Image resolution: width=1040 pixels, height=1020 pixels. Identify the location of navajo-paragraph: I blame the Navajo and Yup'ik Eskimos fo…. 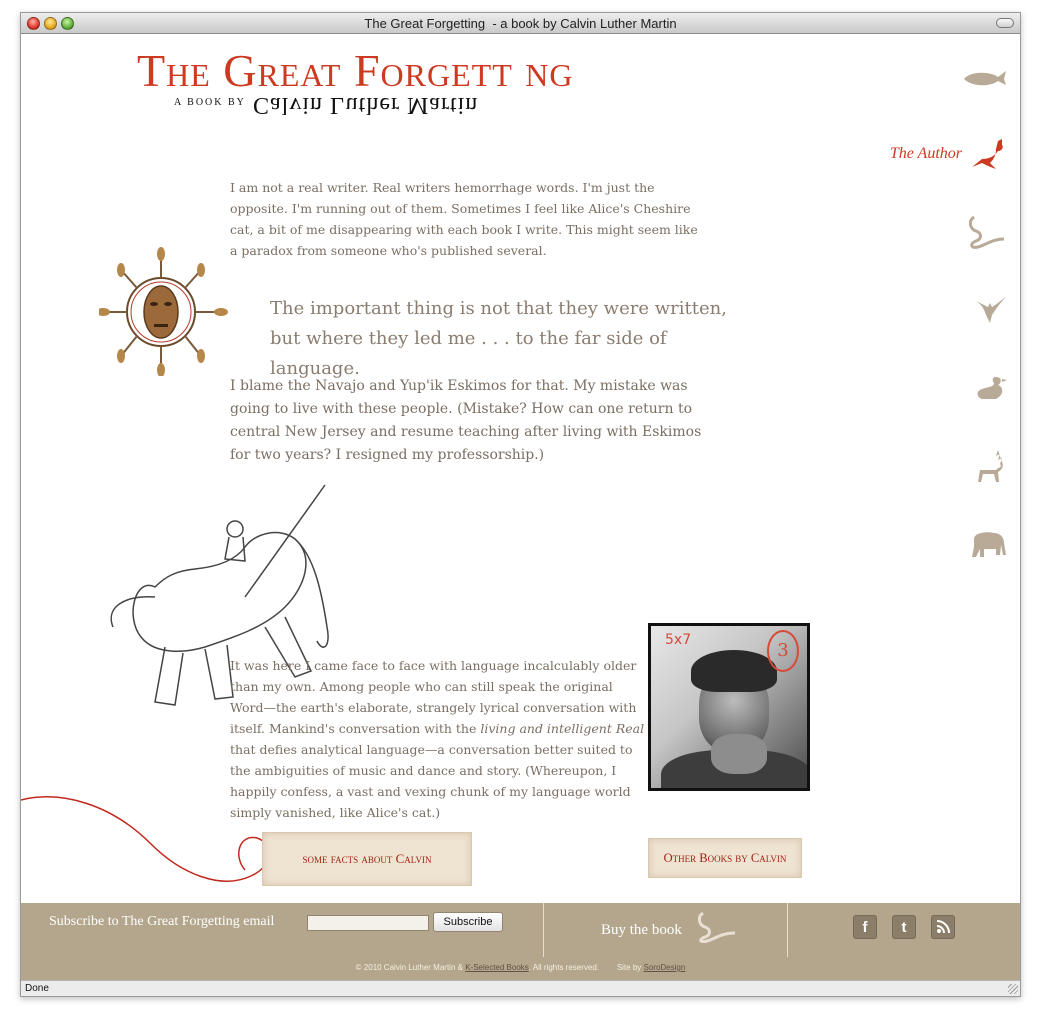
(466, 420).